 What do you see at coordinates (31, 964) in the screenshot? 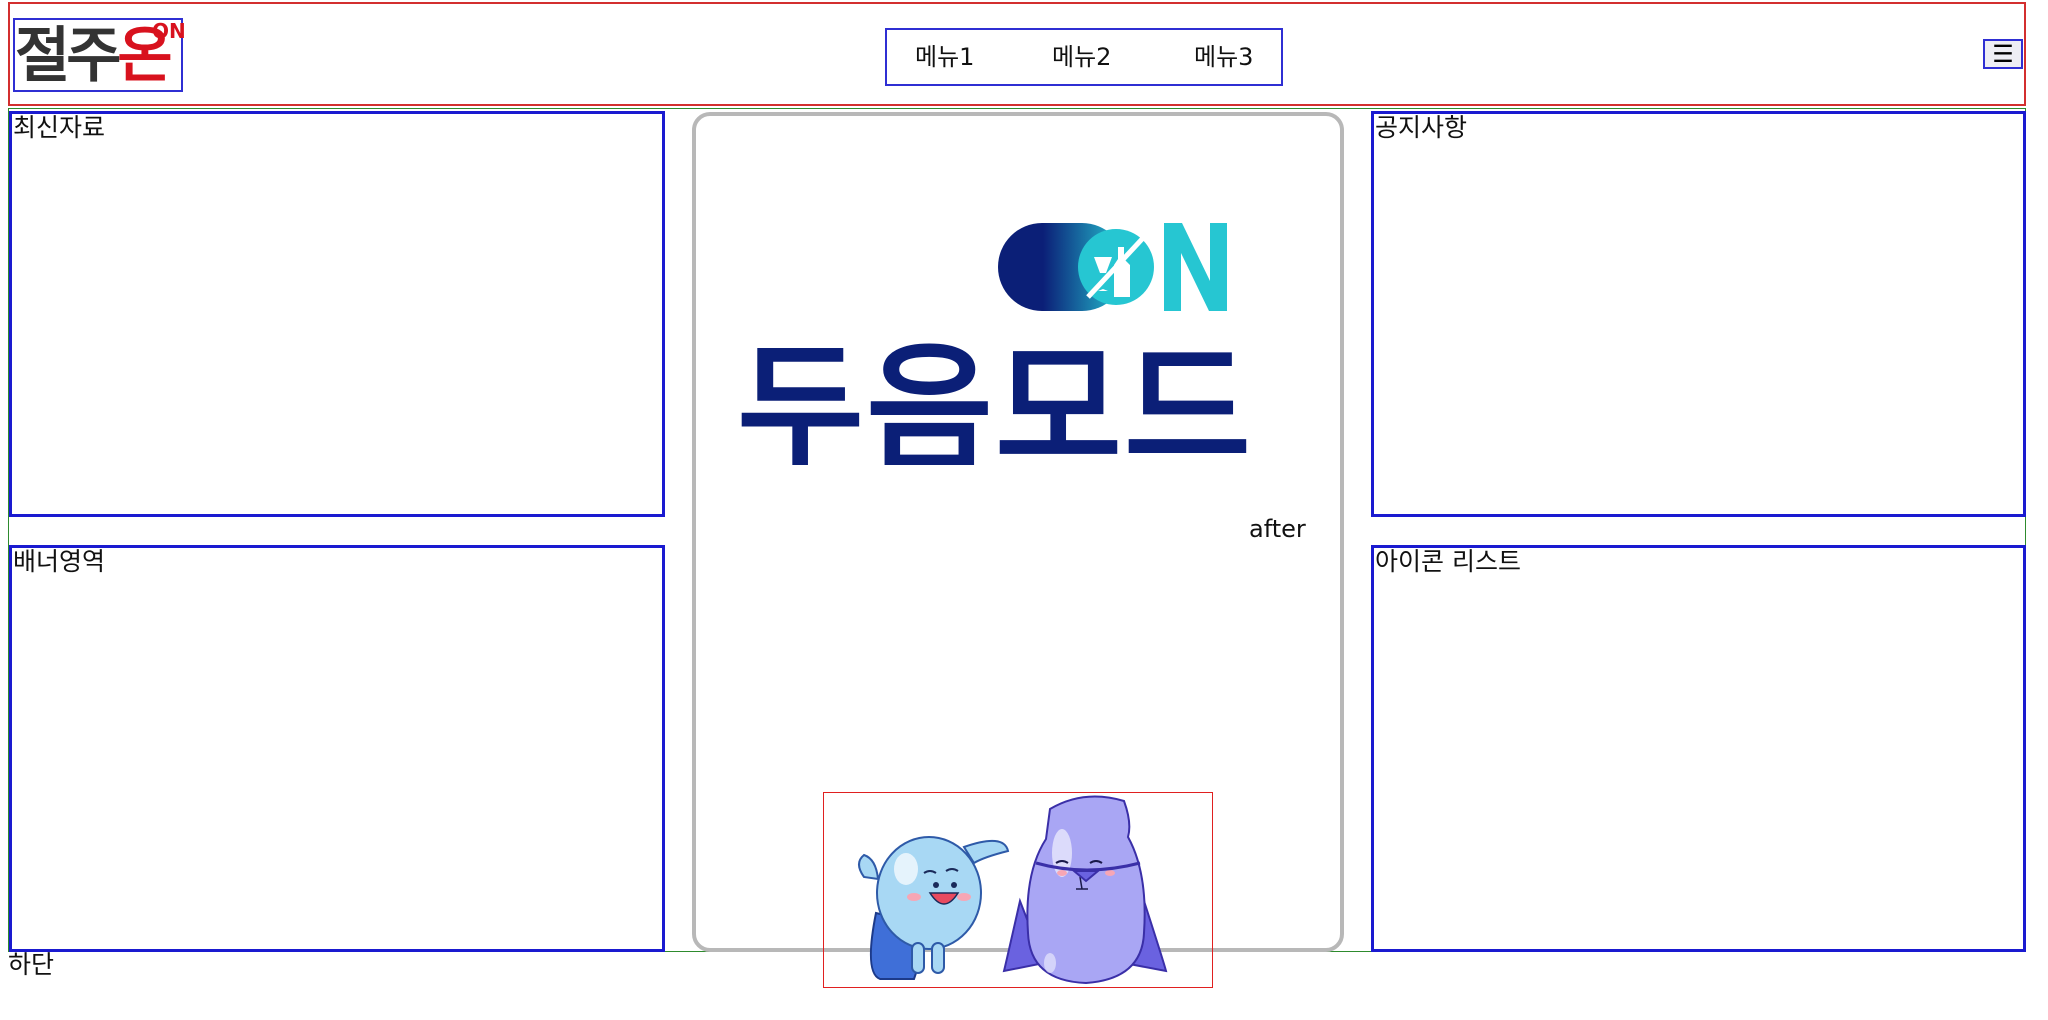
I see `footer-label: 하단` at bounding box center [31, 964].